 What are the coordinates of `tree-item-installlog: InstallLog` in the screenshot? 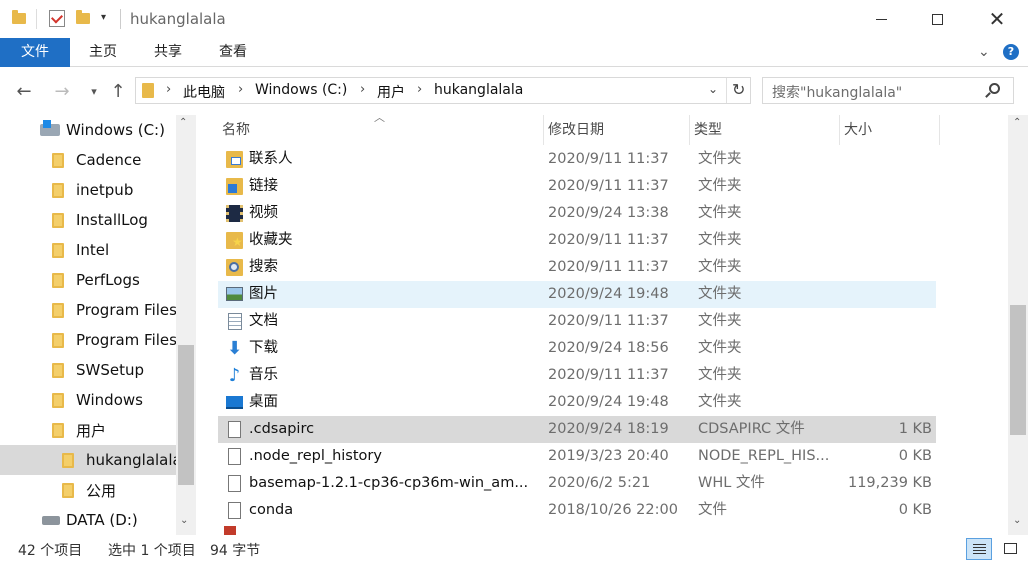 It's located at (88, 220).